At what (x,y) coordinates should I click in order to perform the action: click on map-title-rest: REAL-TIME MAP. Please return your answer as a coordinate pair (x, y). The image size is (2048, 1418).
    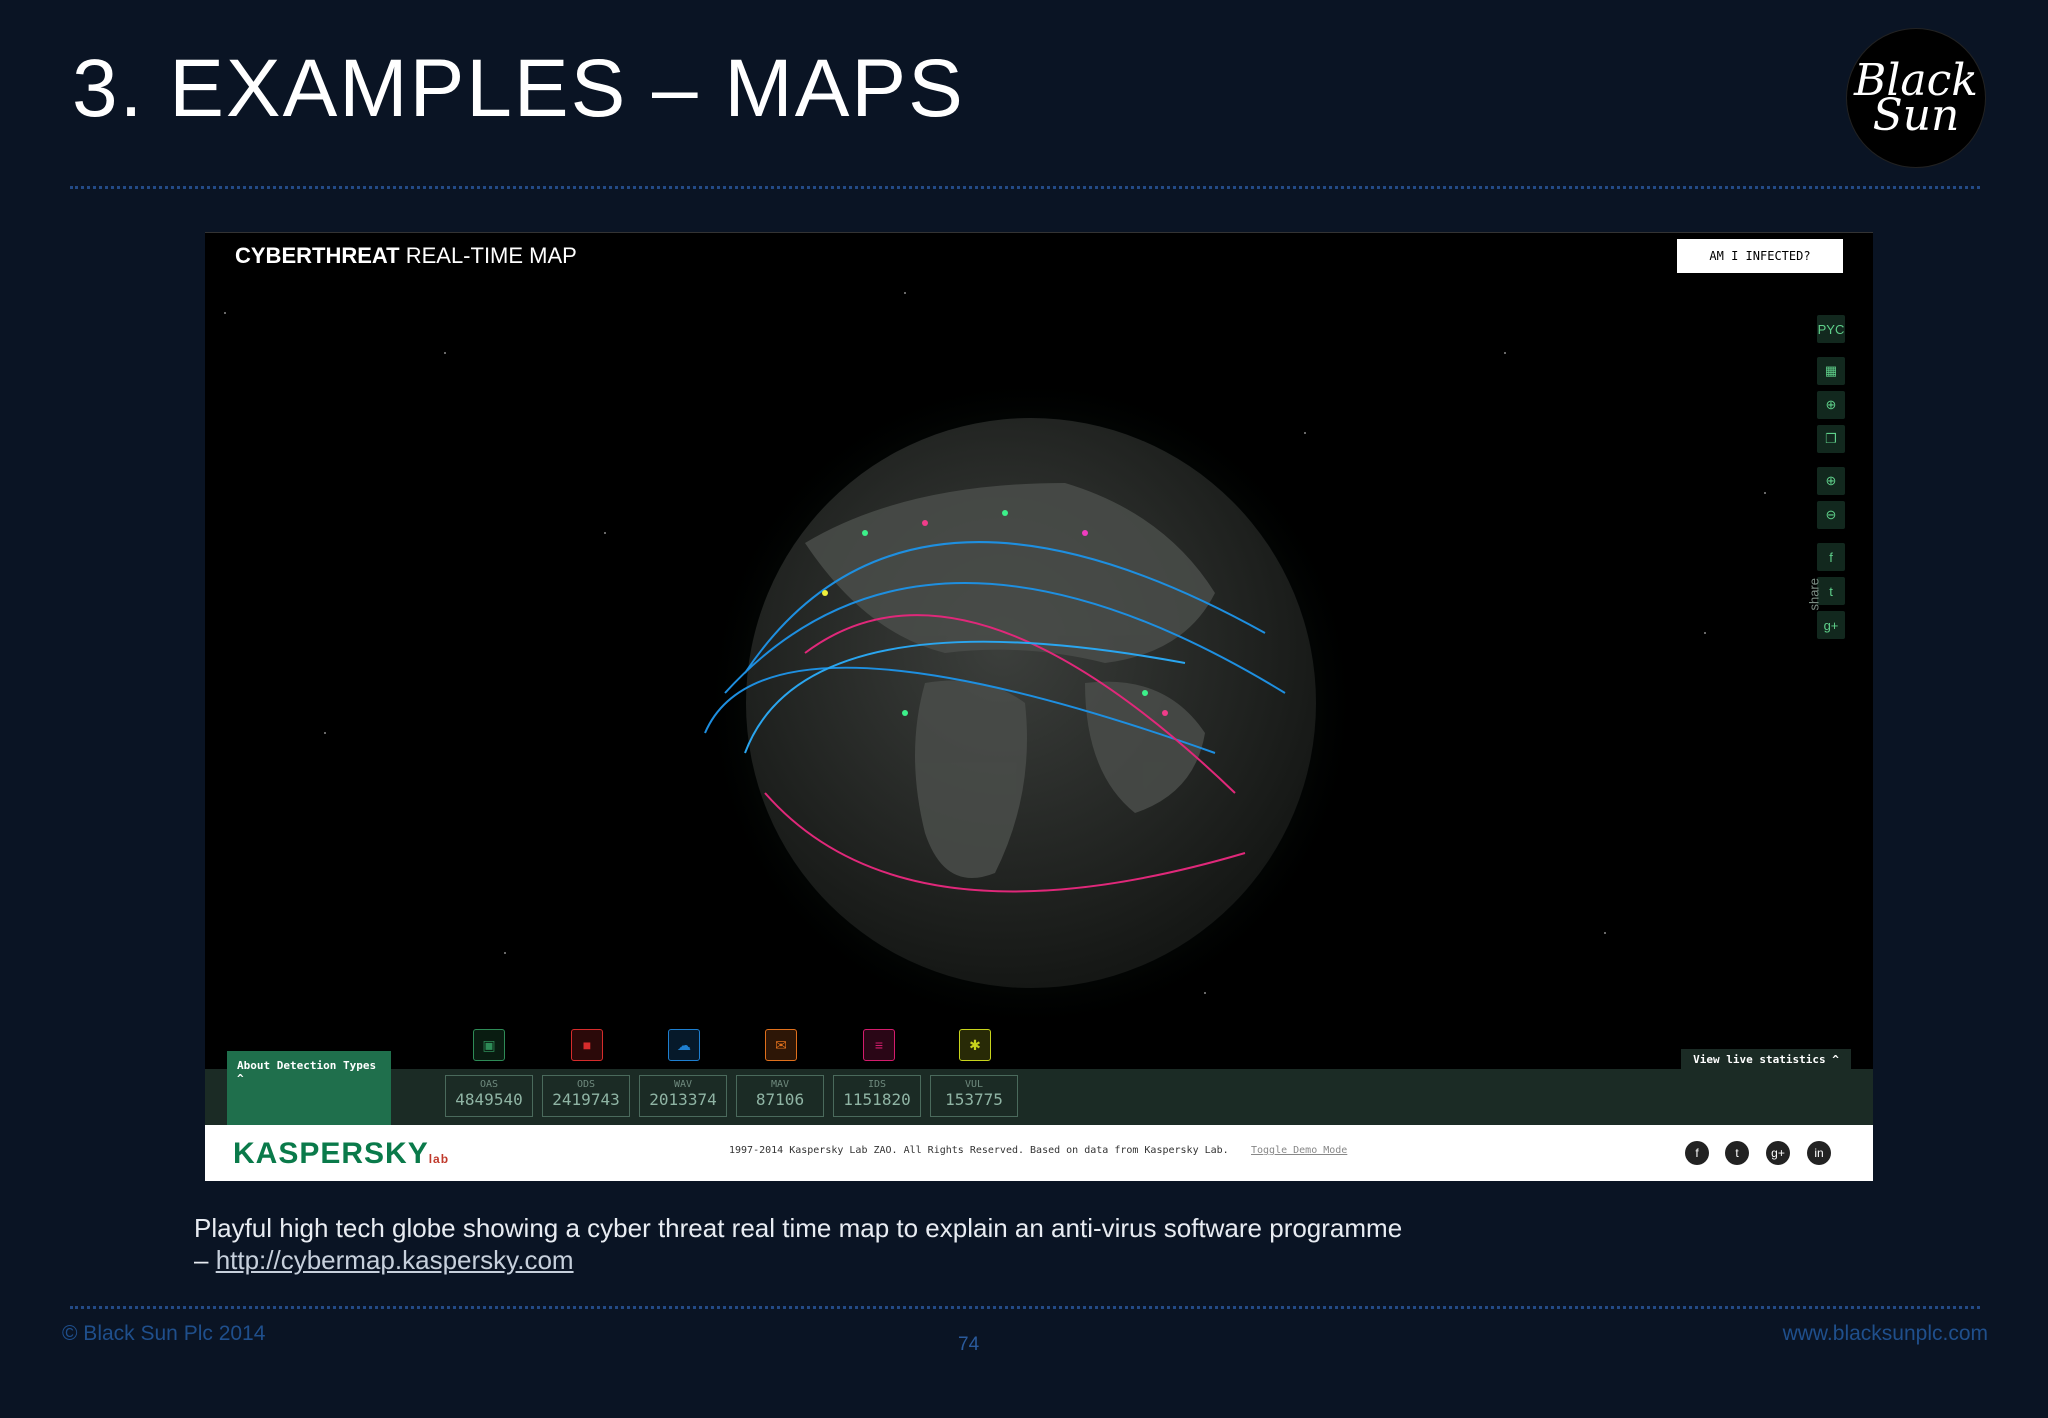
    Looking at the image, I should click on (488, 255).